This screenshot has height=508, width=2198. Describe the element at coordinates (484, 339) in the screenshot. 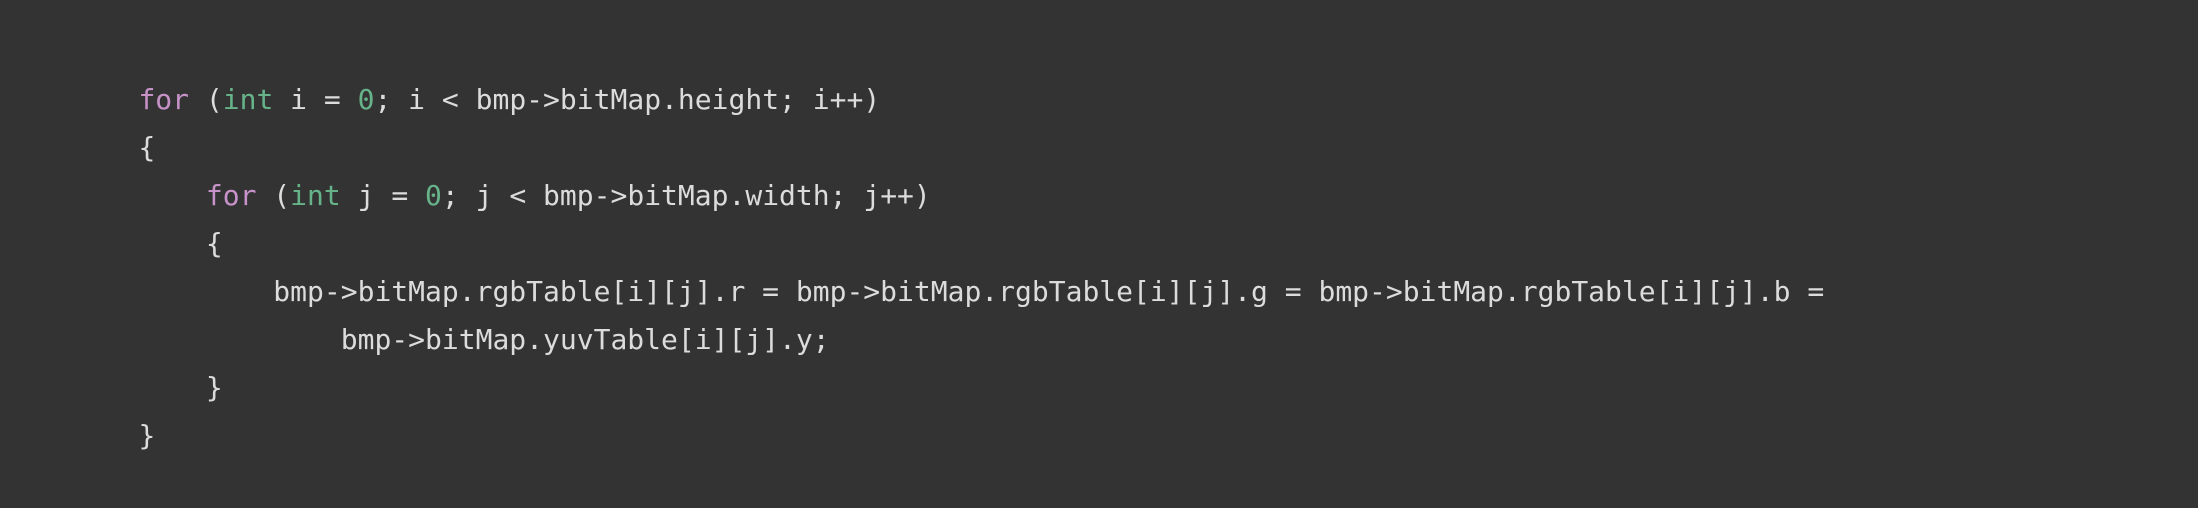

I see `code-token: bmp->bitMap.yuvTable[i][j].y;` at that location.